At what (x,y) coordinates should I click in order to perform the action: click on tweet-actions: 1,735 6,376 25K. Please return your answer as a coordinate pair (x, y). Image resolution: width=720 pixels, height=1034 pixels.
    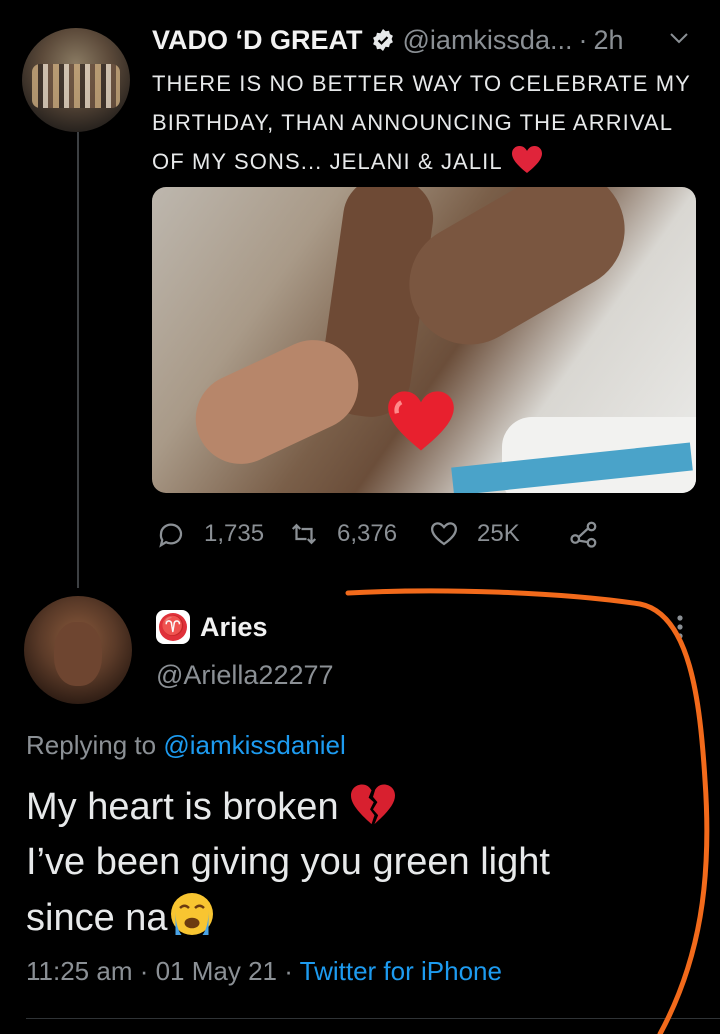
    Looking at the image, I should click on (377, 534).